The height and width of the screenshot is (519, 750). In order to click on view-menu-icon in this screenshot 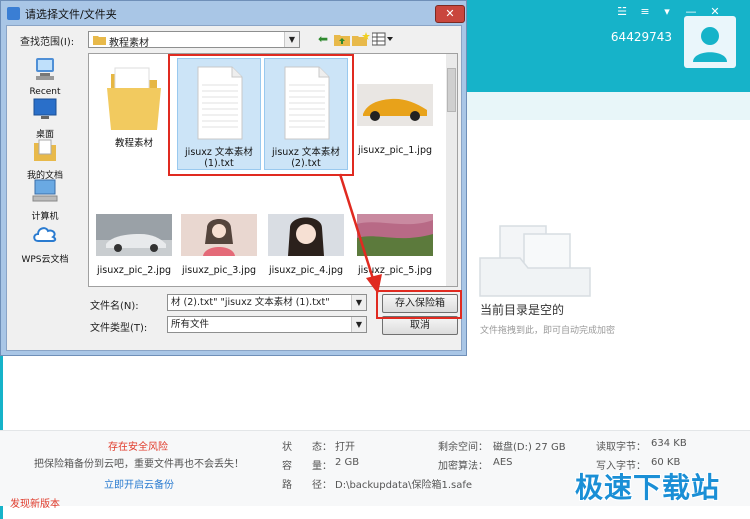, I will do `click(383, 39)`.